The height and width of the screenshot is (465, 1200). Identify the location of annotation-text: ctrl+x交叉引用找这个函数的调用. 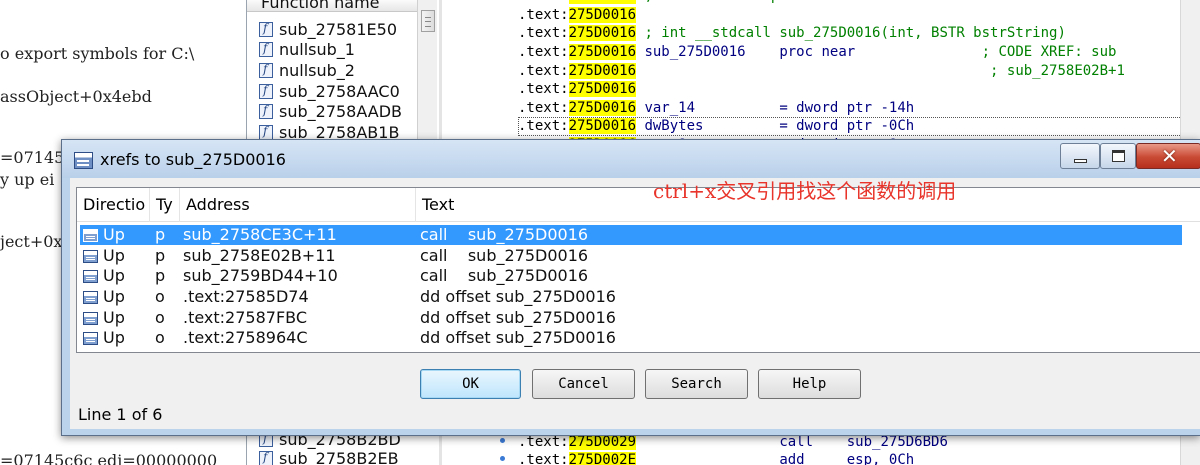
(805, 191).